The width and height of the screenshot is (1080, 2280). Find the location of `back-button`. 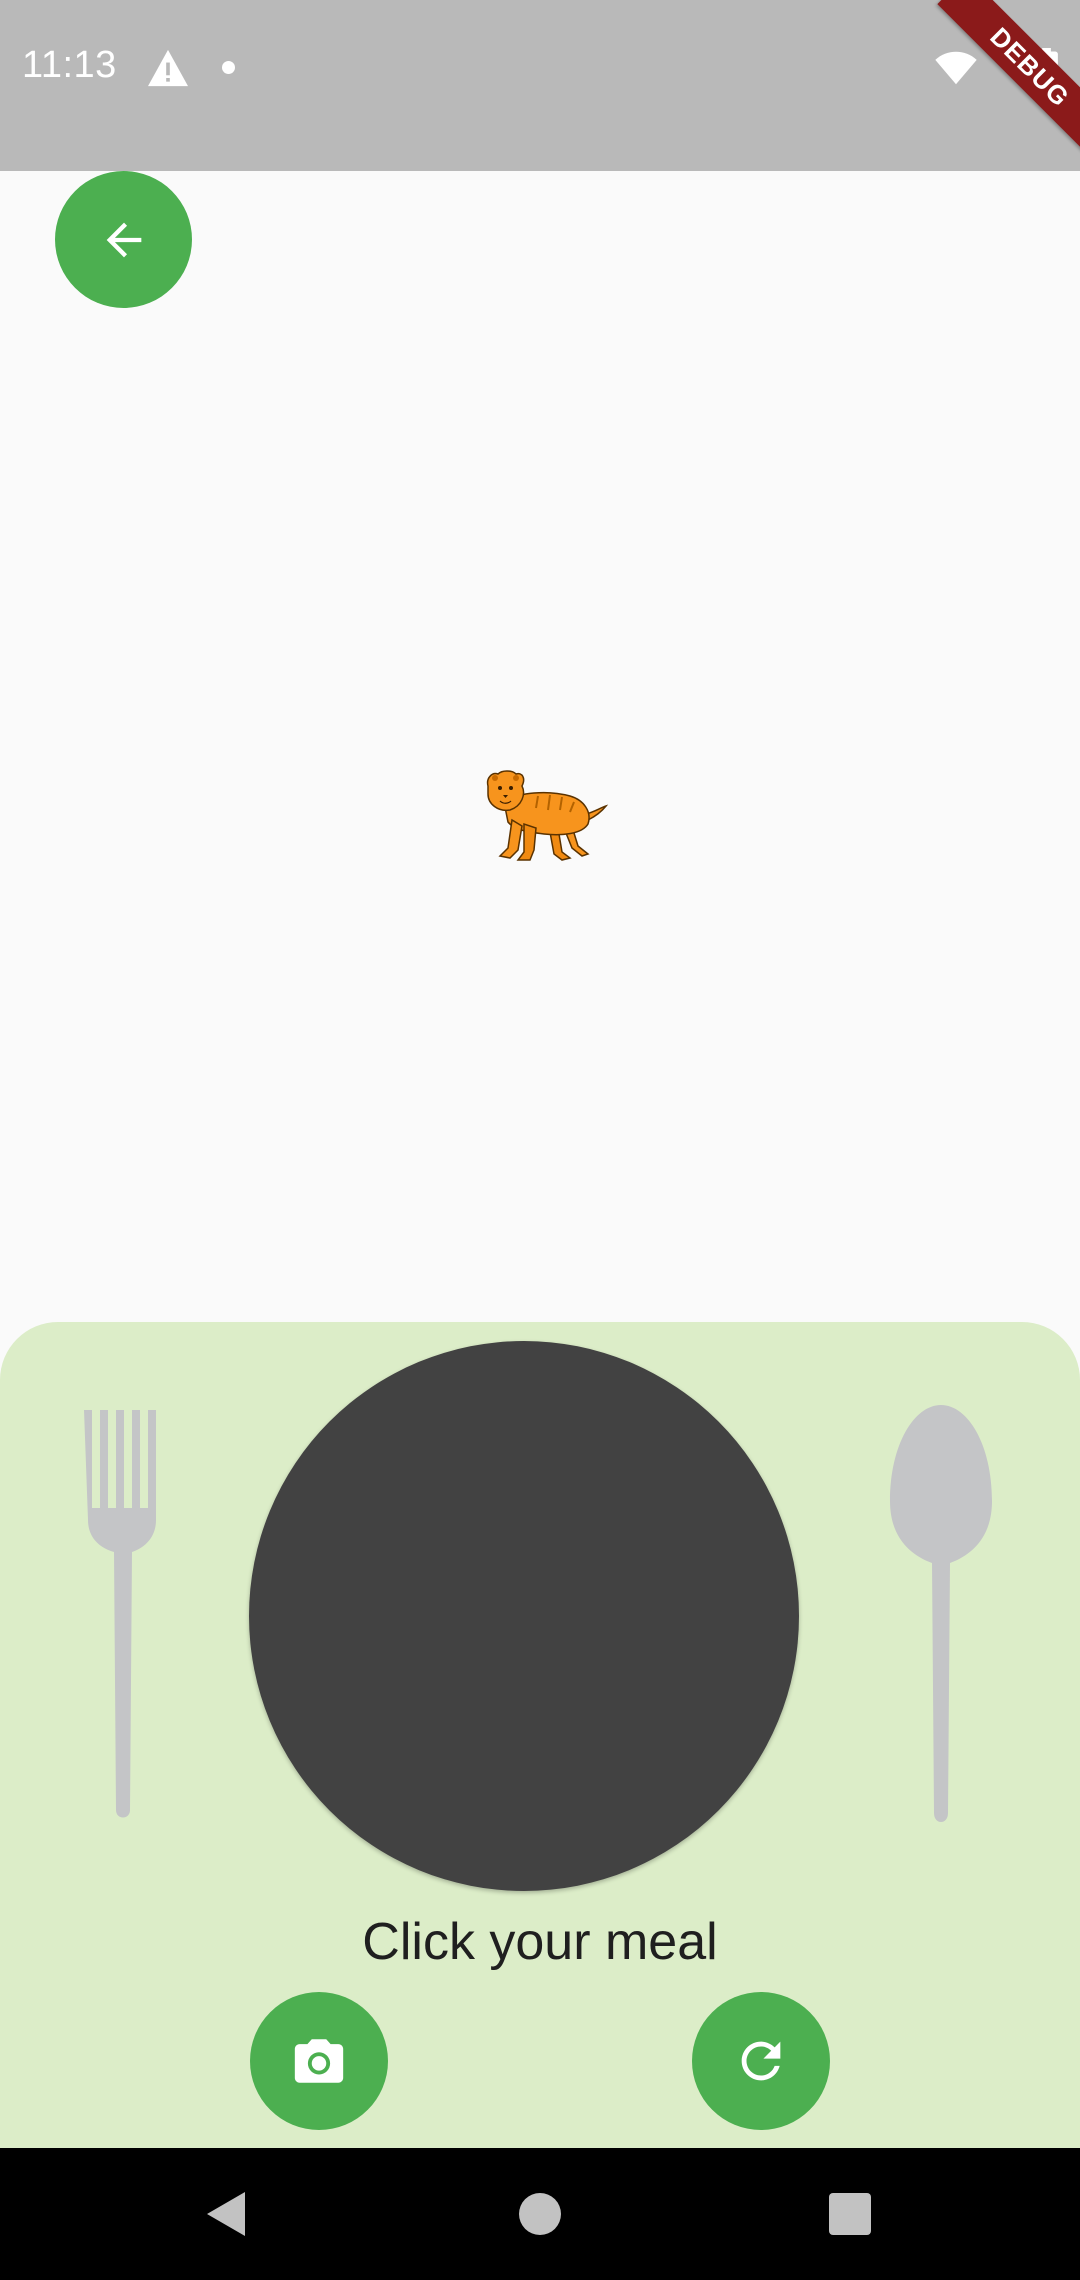

back-button is located at coordinates (123, 239).